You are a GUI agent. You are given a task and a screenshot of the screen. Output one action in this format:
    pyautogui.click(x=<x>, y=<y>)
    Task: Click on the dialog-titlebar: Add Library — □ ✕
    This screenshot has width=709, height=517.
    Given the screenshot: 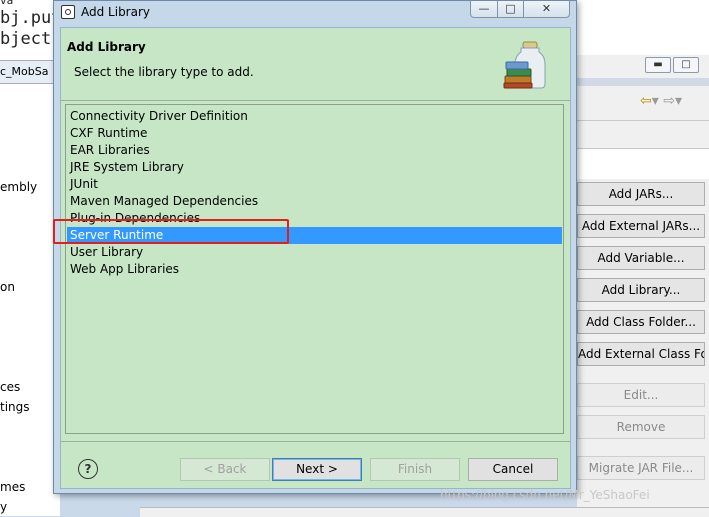 What is the action you would take?
    pyautogui.click(x=315, y=13)
    